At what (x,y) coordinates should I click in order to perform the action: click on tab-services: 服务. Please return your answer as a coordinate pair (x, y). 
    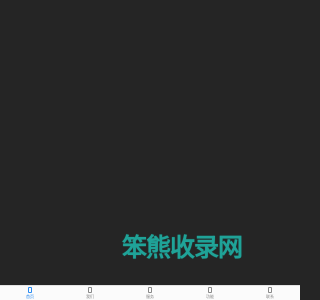
    Looking at the image, I should click on (150, 293).